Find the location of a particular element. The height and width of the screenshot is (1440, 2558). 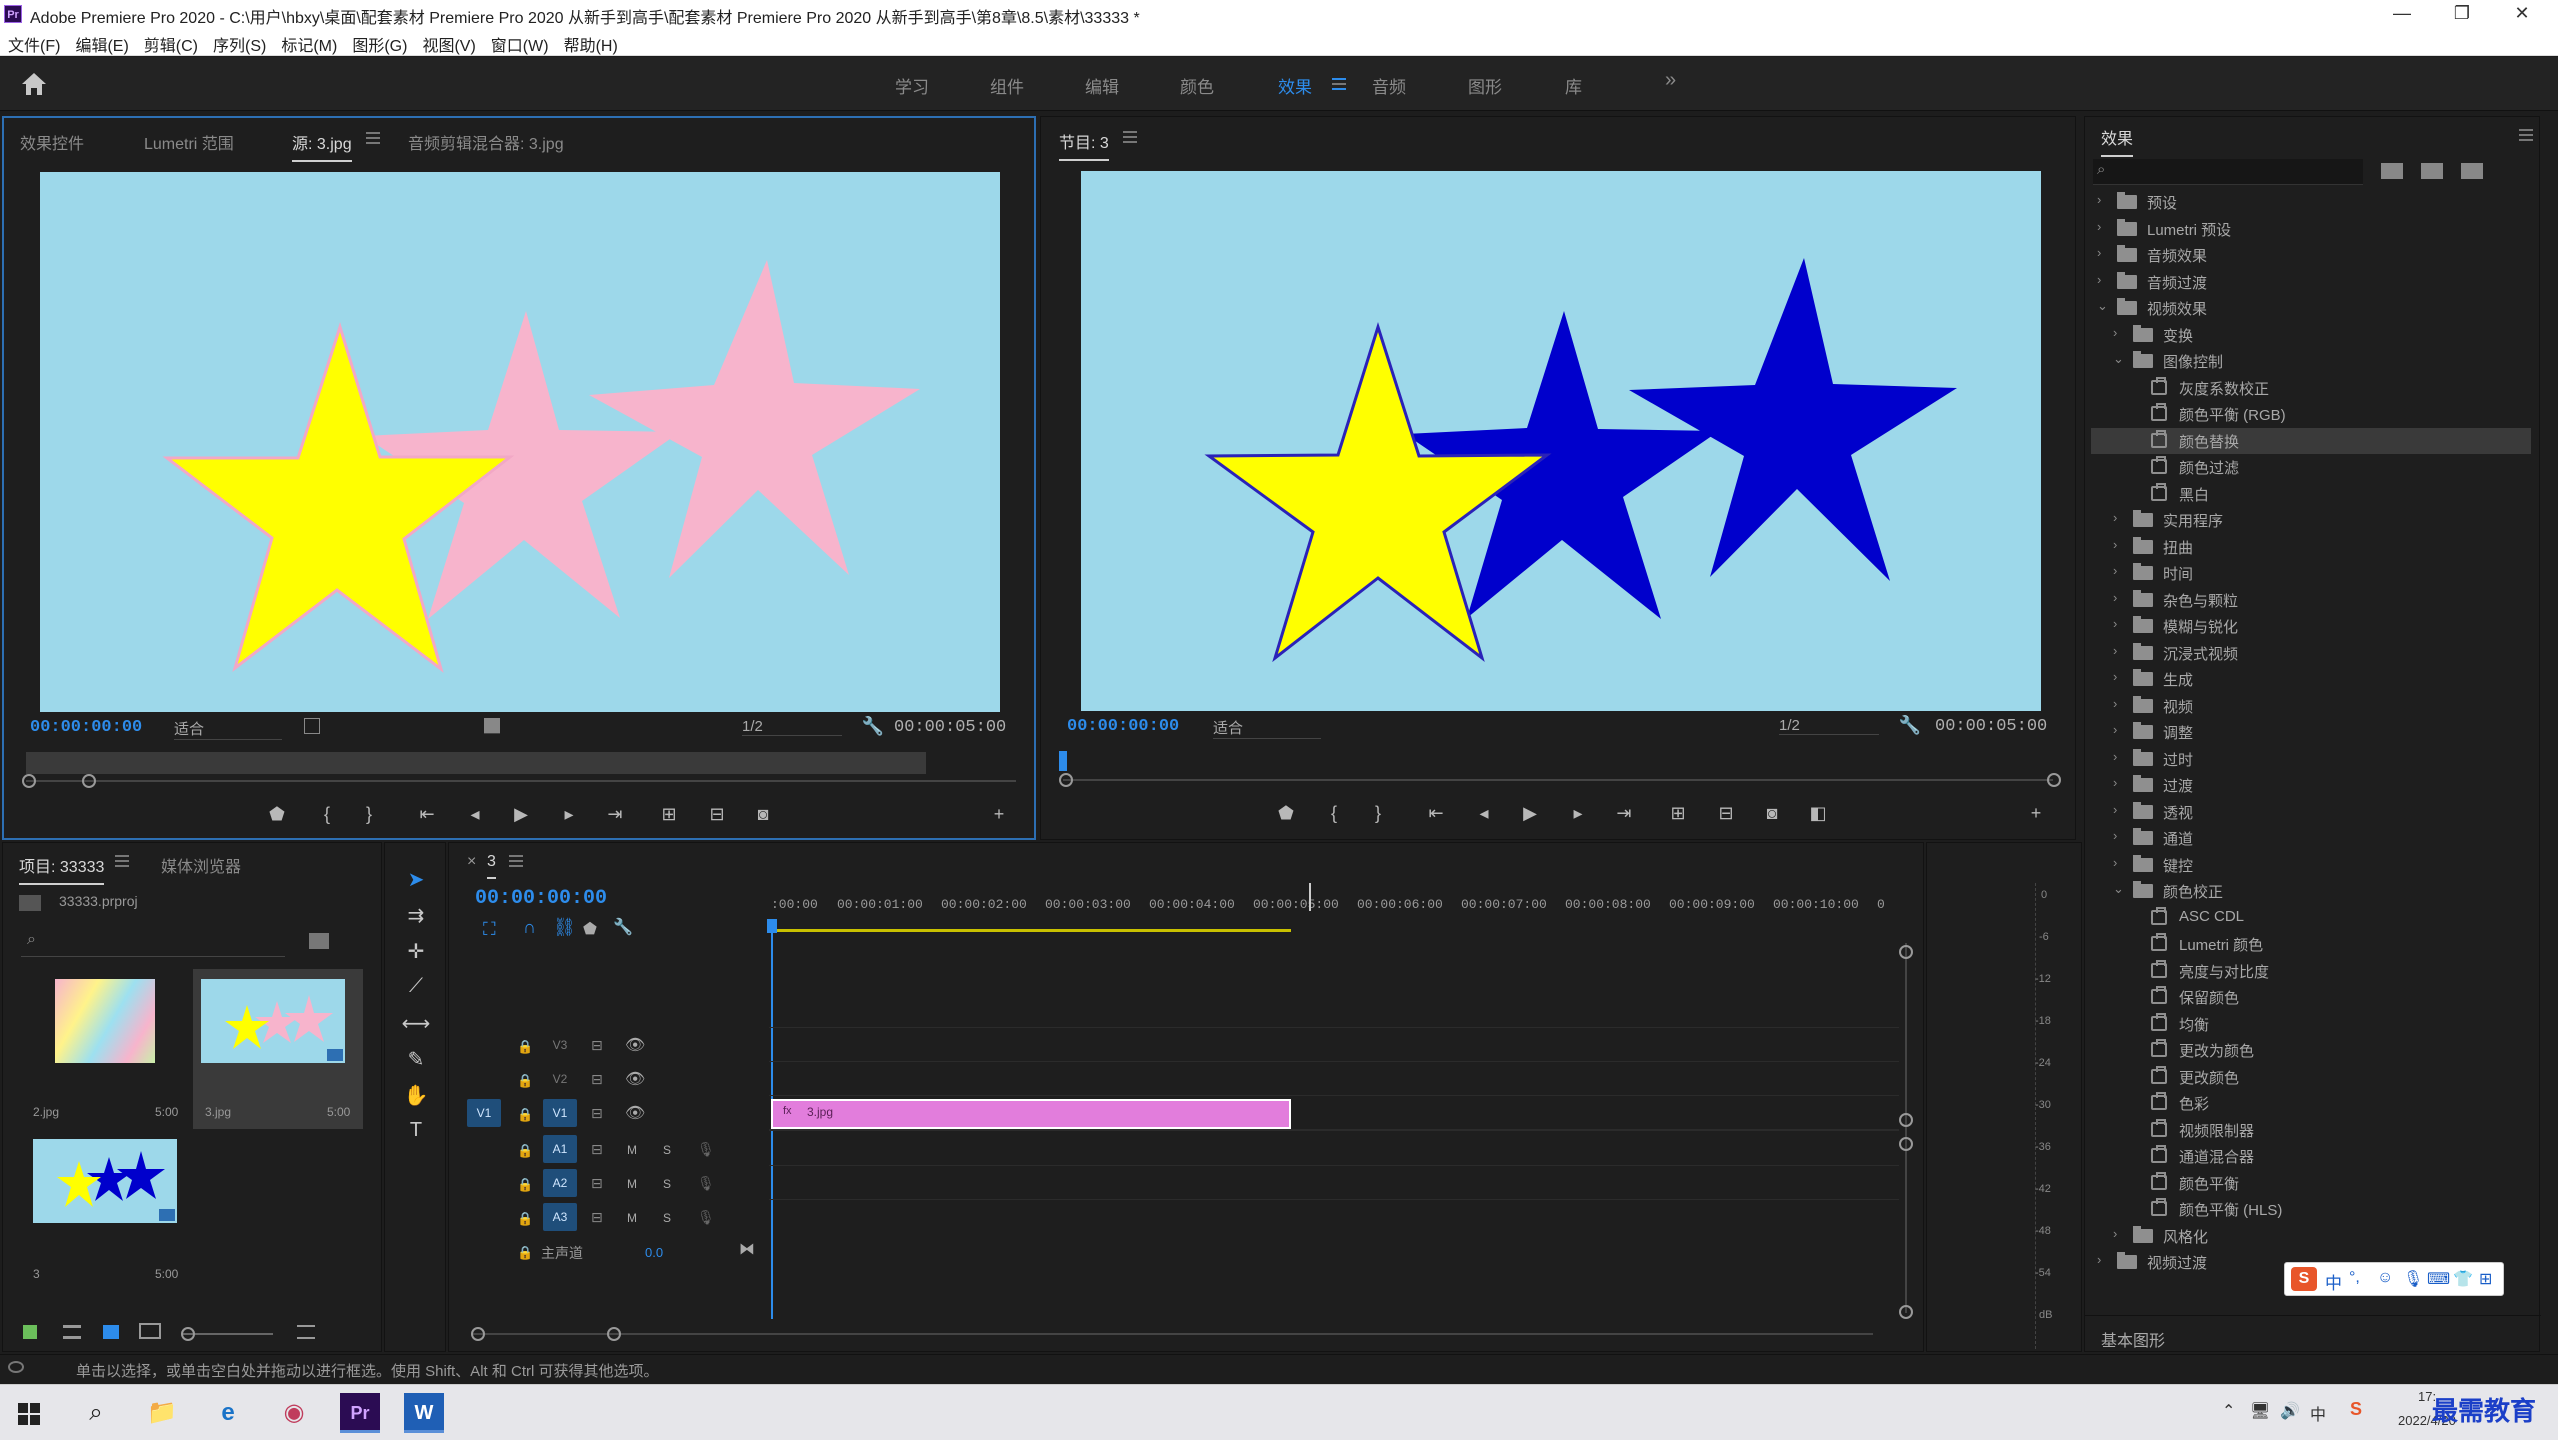

project-item-3-sequence: 3 5:00 is located at coordinates (108, 1210).